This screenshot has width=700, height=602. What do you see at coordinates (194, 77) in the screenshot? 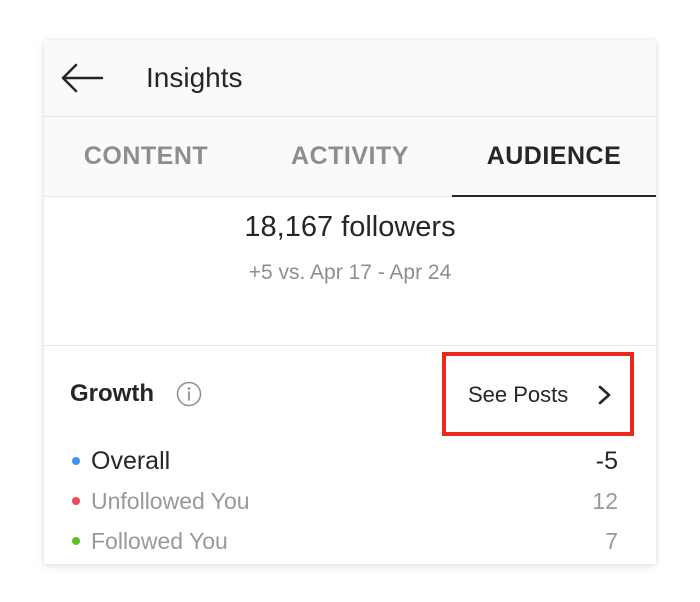
I see `page-title: Insights` at bounding box center [194, 77].